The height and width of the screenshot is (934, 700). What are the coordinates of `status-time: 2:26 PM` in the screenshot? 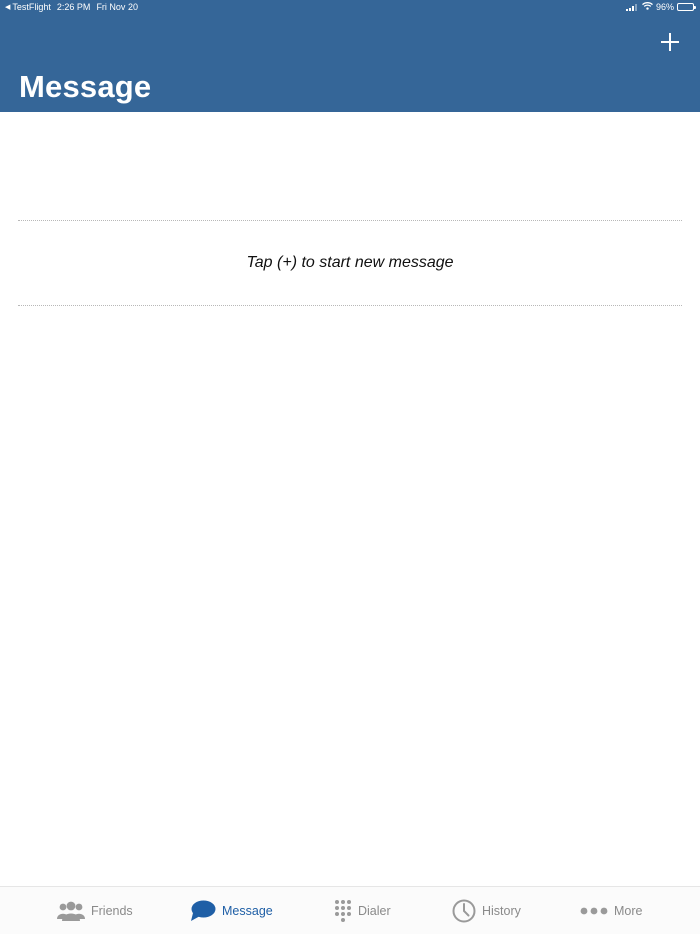 It's located at (73, 7).